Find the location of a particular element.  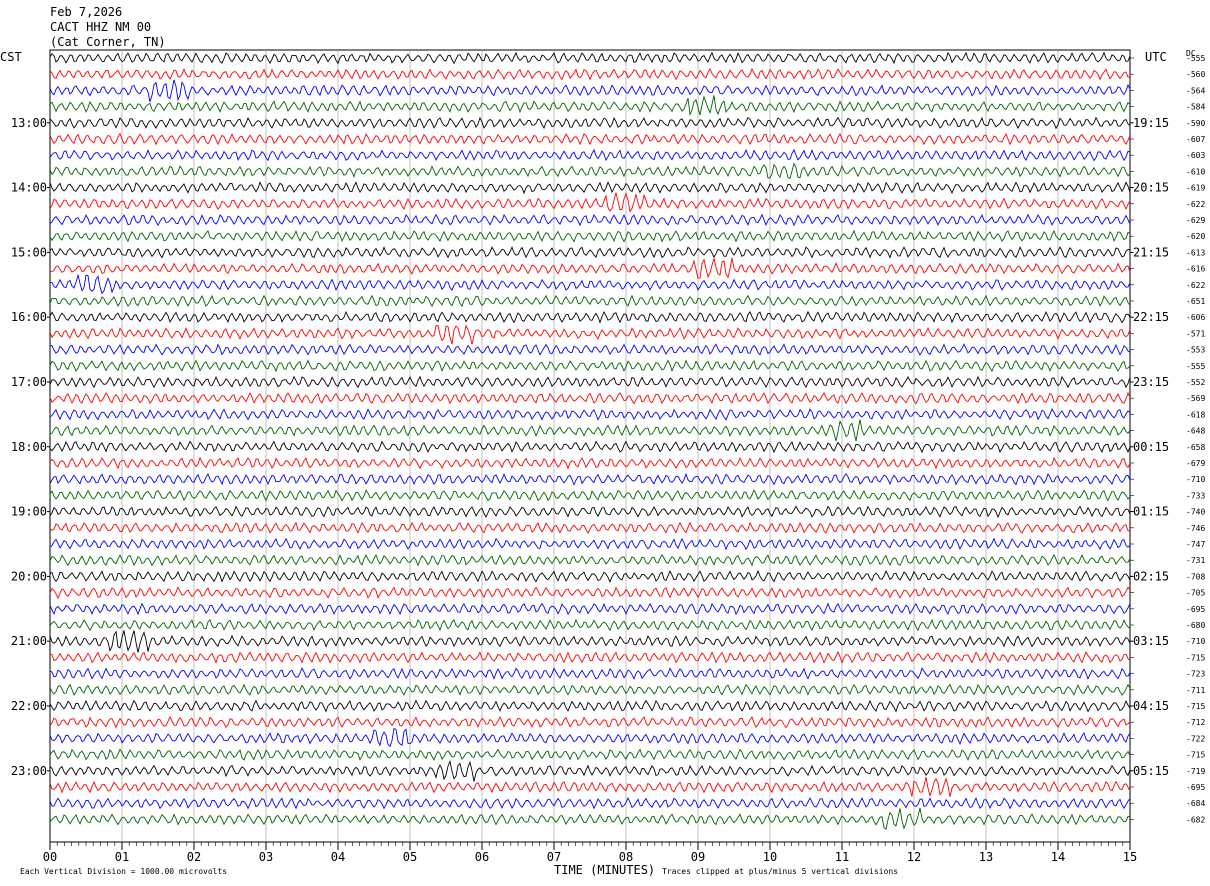

dc-offset-label: -651 is located at coordinates (1195, 301).